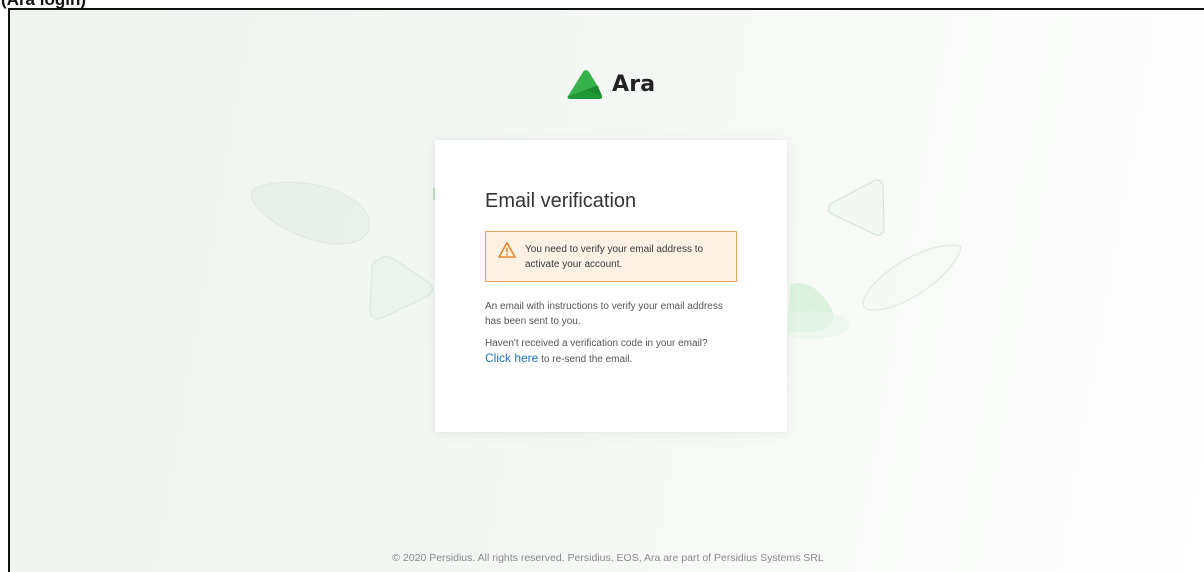 This screenshot has height=572, width=1204. Describe the element at coordinates (609, 84) in the screenshot. I see `brand-logo: Ara` at that location.